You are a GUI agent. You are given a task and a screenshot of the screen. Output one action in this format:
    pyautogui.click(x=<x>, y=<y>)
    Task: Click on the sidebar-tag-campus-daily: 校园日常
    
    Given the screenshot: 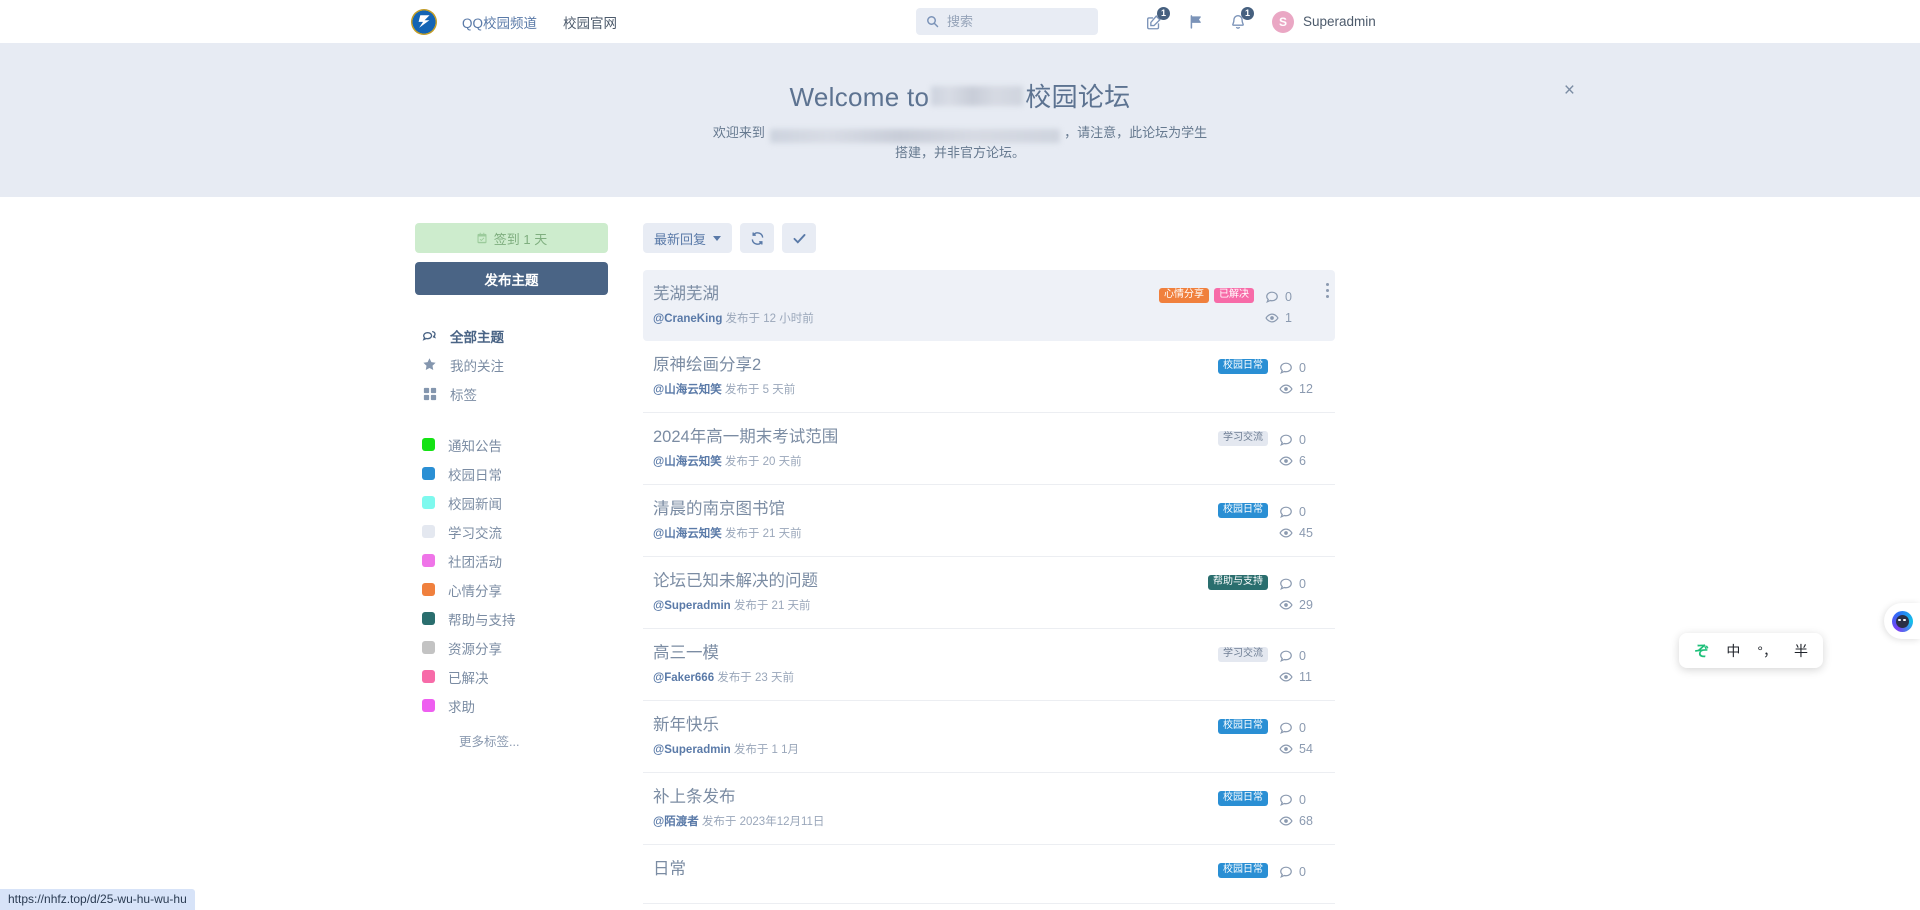 What is the action you would take?
    pyautogui.click(x=511, y=473)
    